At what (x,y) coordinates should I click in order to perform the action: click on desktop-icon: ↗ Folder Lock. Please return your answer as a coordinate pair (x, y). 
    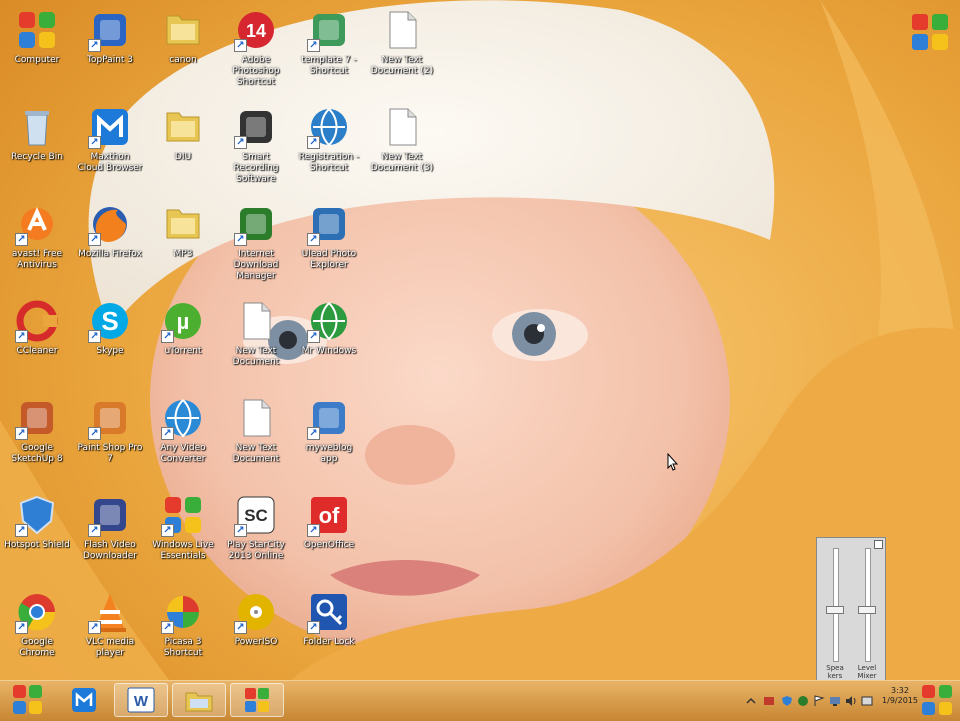
    Looking at the image, I should click on (329, 630).